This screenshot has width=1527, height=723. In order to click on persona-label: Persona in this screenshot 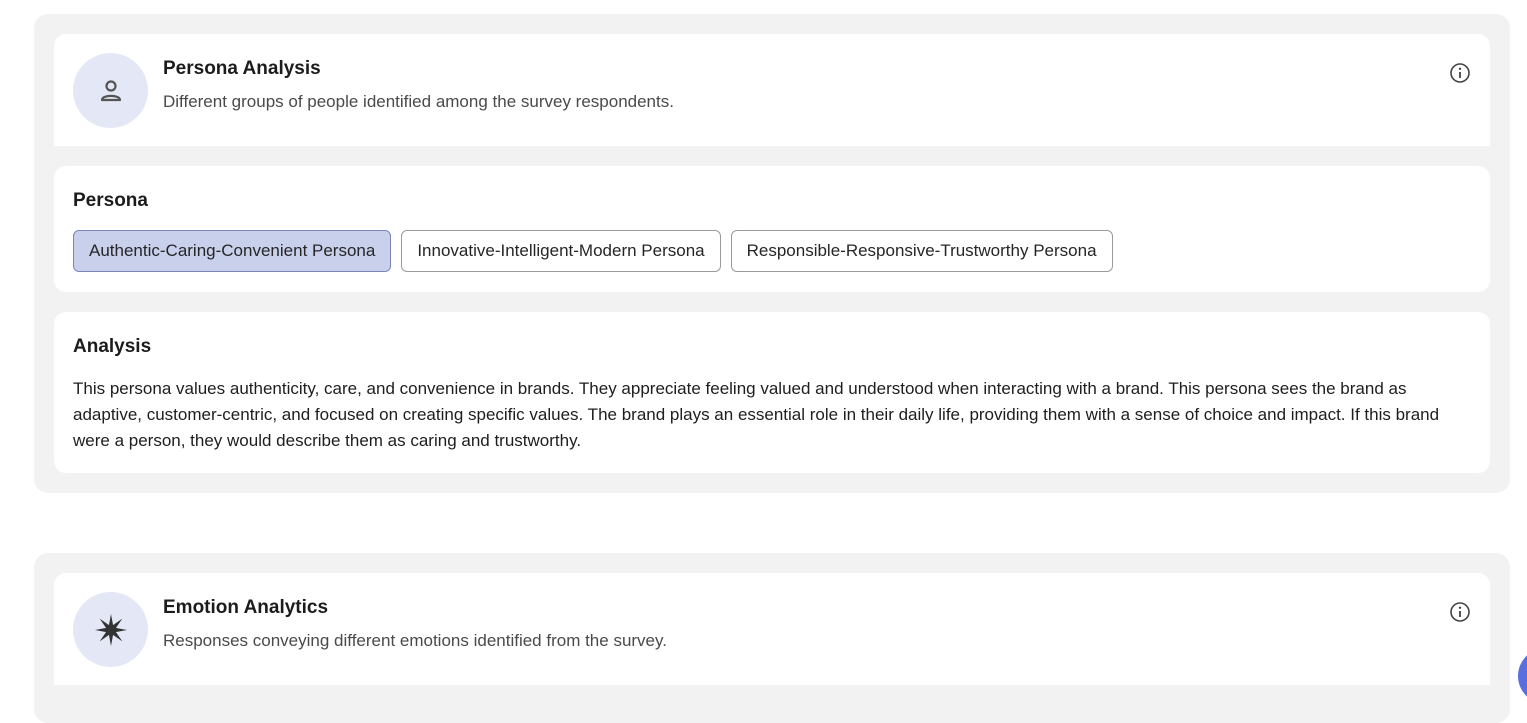, I will do `click(110, 200)`.